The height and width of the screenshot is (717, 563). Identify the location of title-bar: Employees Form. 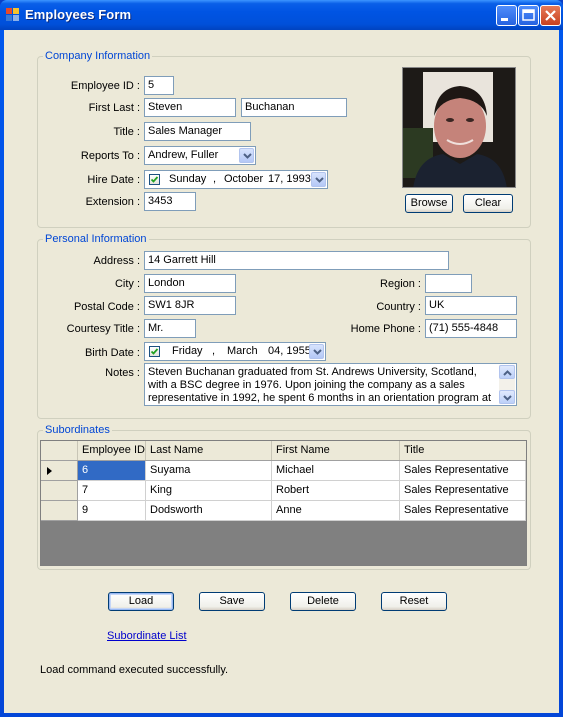
(281, 15).